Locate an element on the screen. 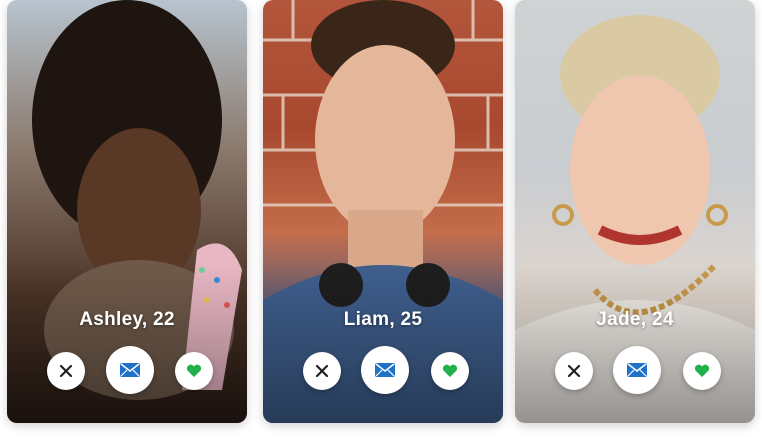 The width and height of the screenshot is (762, 437). profile-name: Liam, 25 is located at coordinates (383, 319).